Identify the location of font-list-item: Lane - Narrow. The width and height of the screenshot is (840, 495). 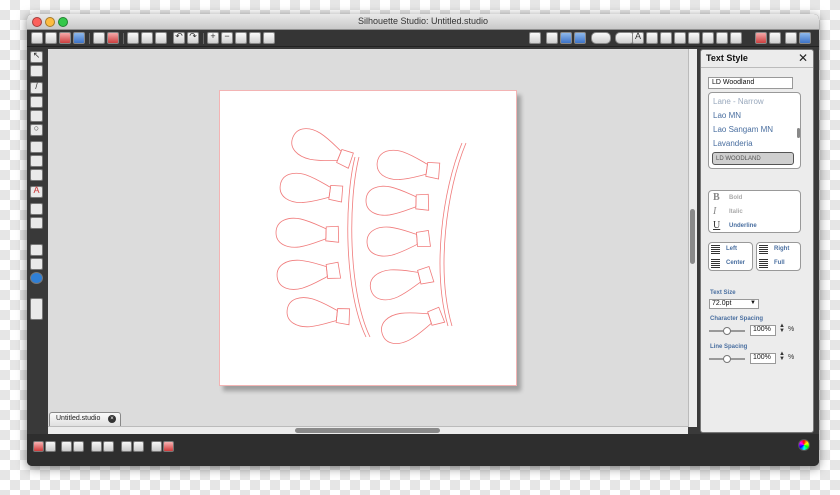
(738, 101).